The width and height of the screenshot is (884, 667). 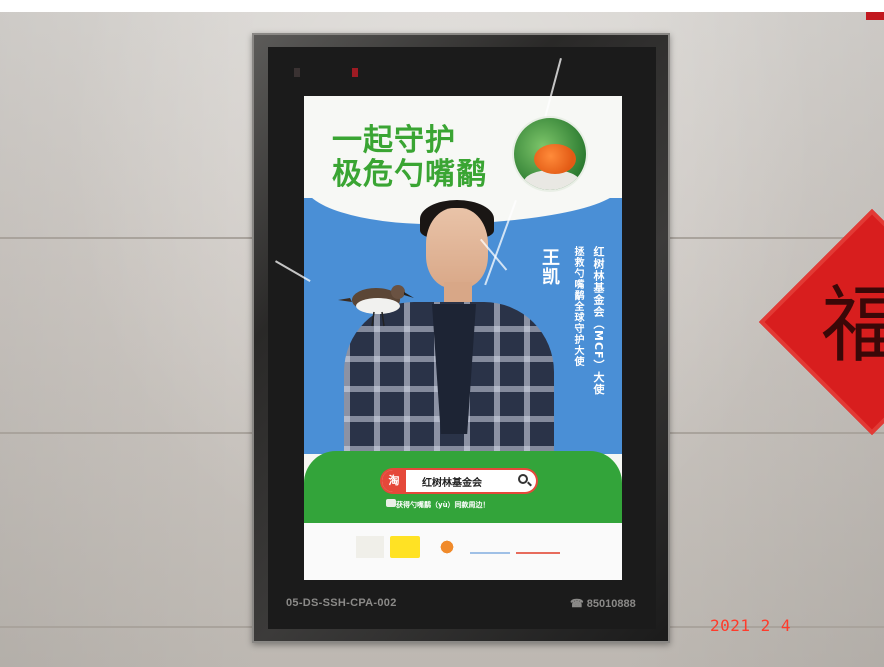 I want to click on ambassador-title-1: 红树林基金会（MCF）大使, so click(x=598, y=321).